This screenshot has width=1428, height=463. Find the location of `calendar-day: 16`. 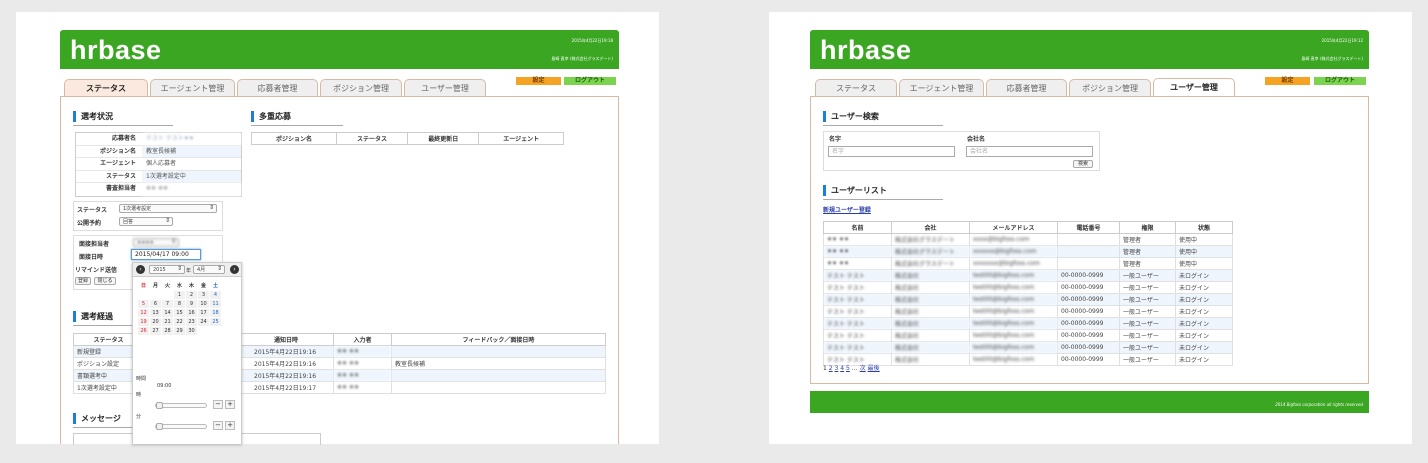

calendar-day: 16 is located at coordinates (191, 312).